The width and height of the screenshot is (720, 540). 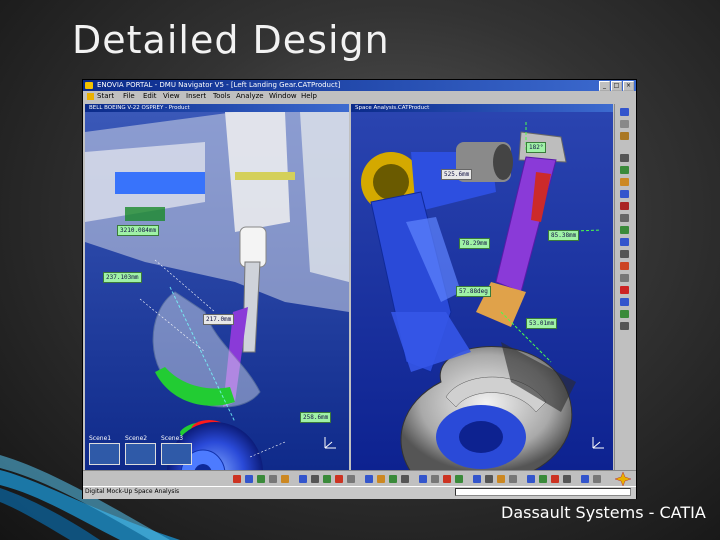 What do you see at coordinates (231, 40) in the screenshot?
I see `slide-title: Detailed Design` at bounding box center [231, 40].